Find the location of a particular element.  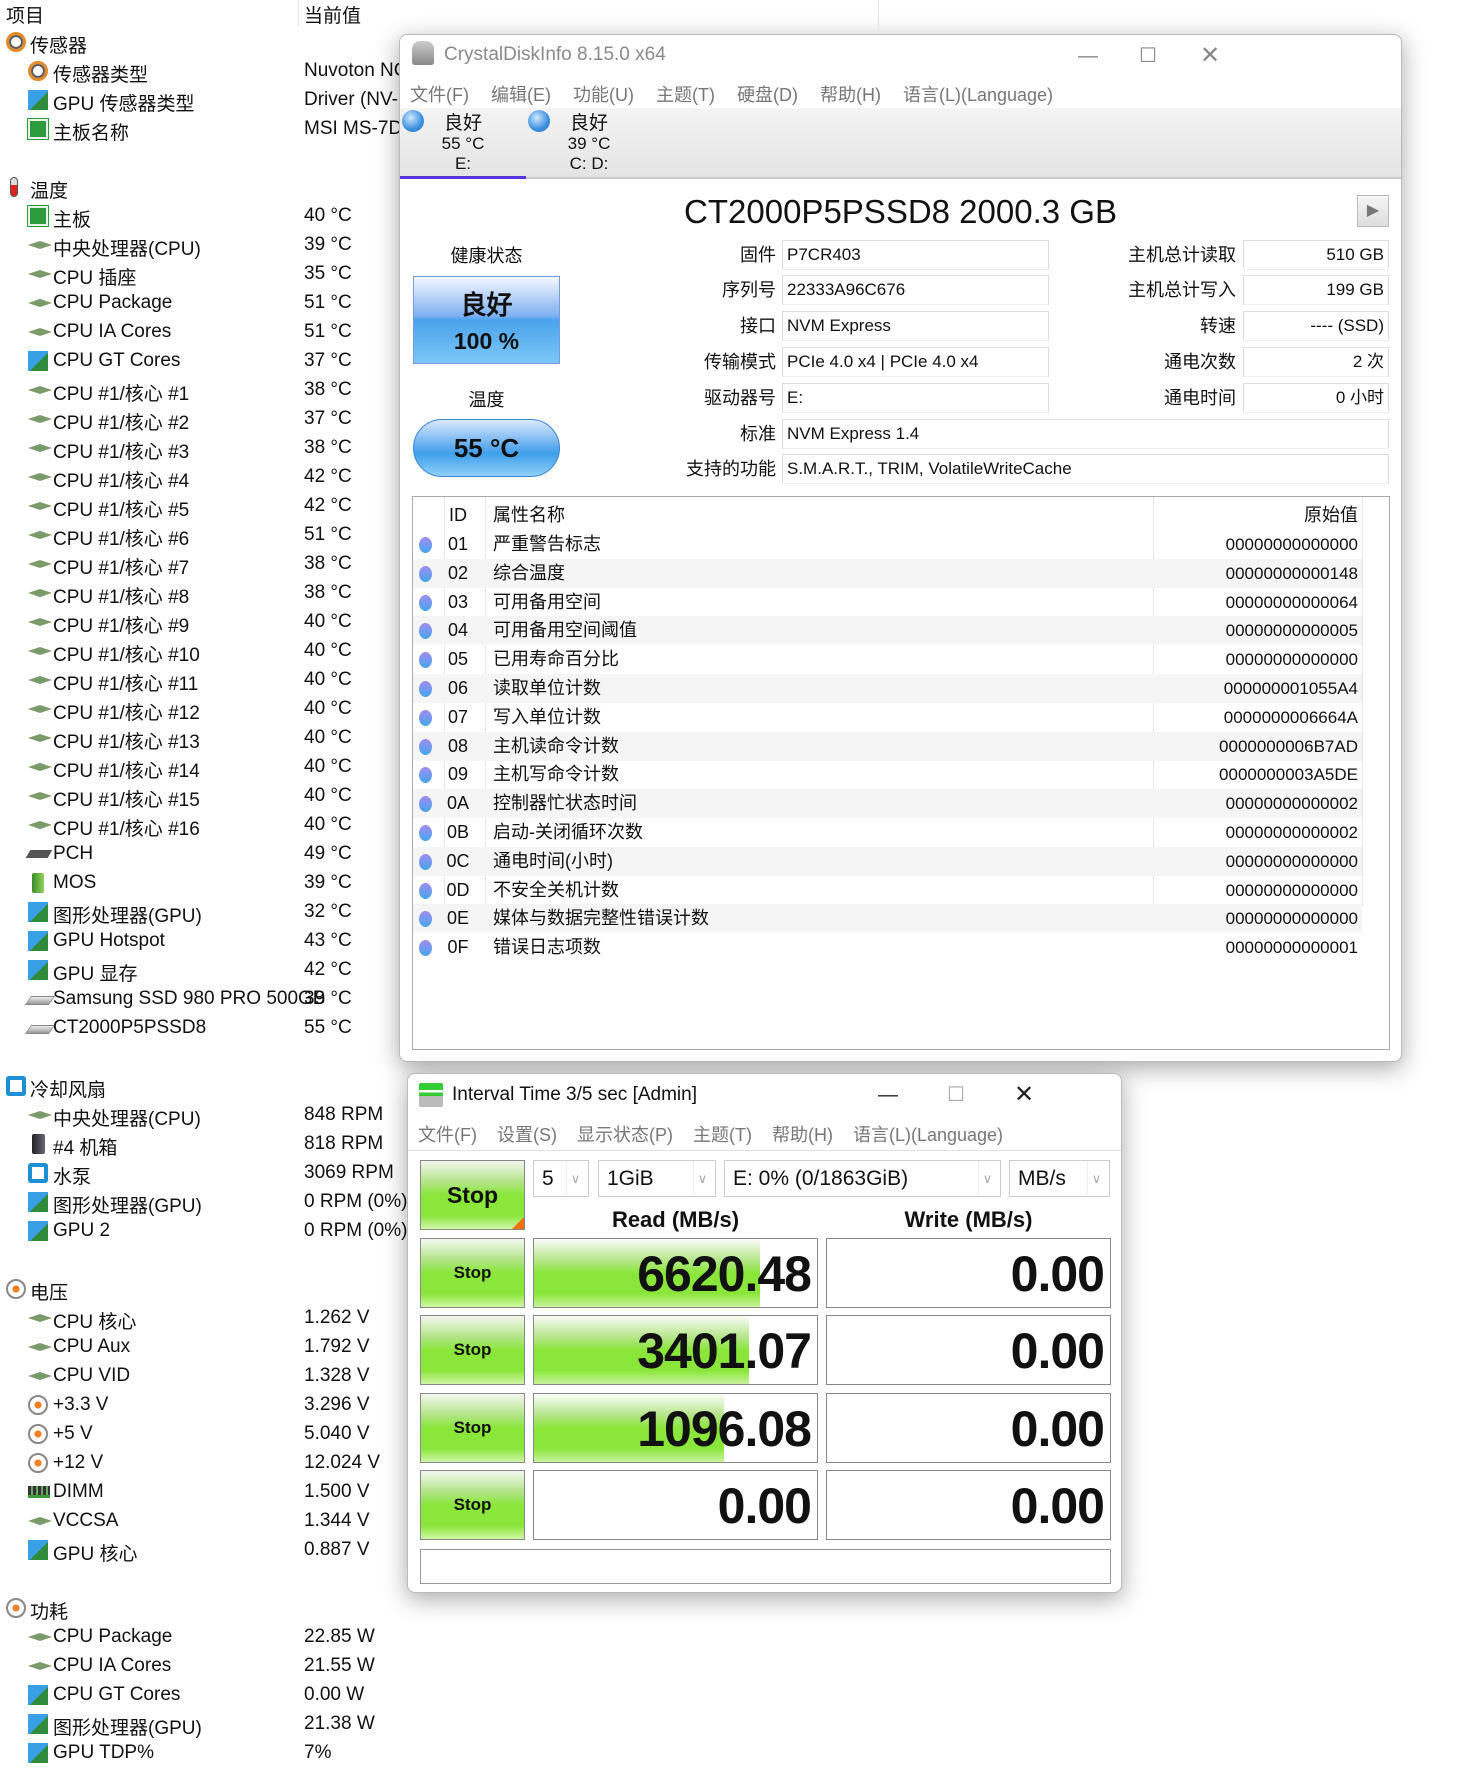

tree-item: CPU 核心 1.262 V is located at coordinates (210, 1318).